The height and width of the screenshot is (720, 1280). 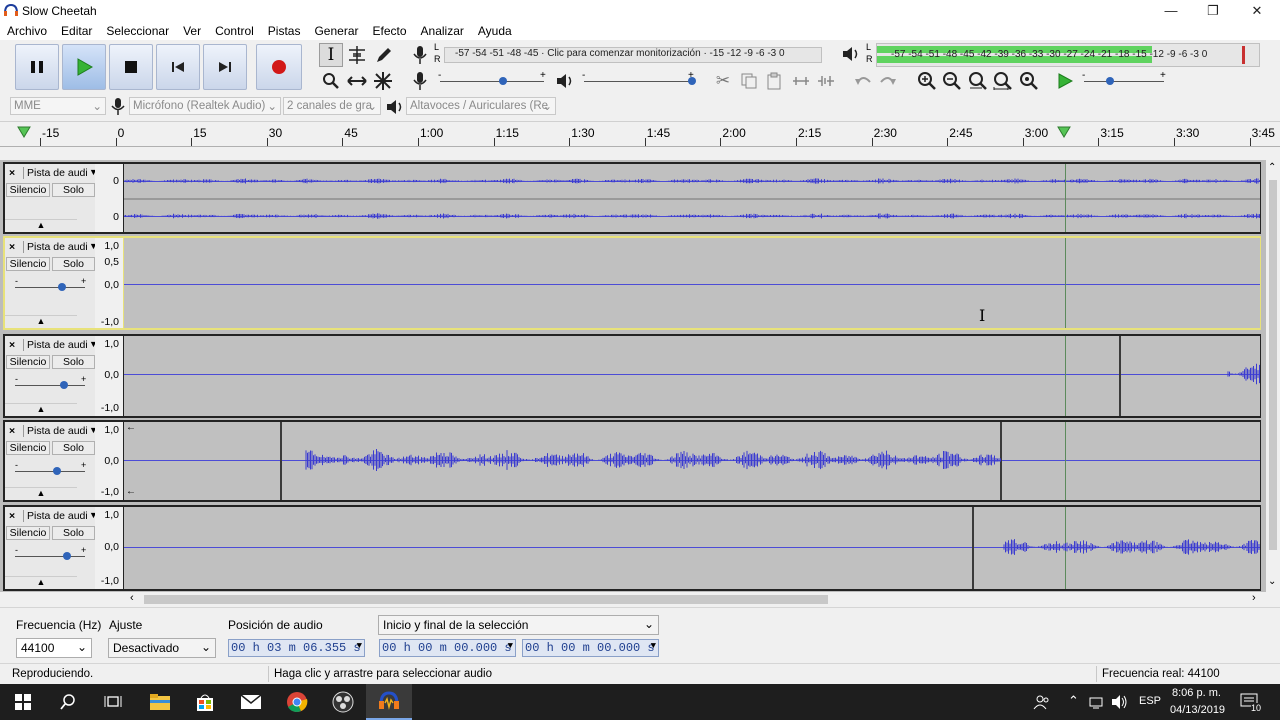 I want to click on vertical-scrollbar: ⌃ ⌄, so click(x=1273, y=376).